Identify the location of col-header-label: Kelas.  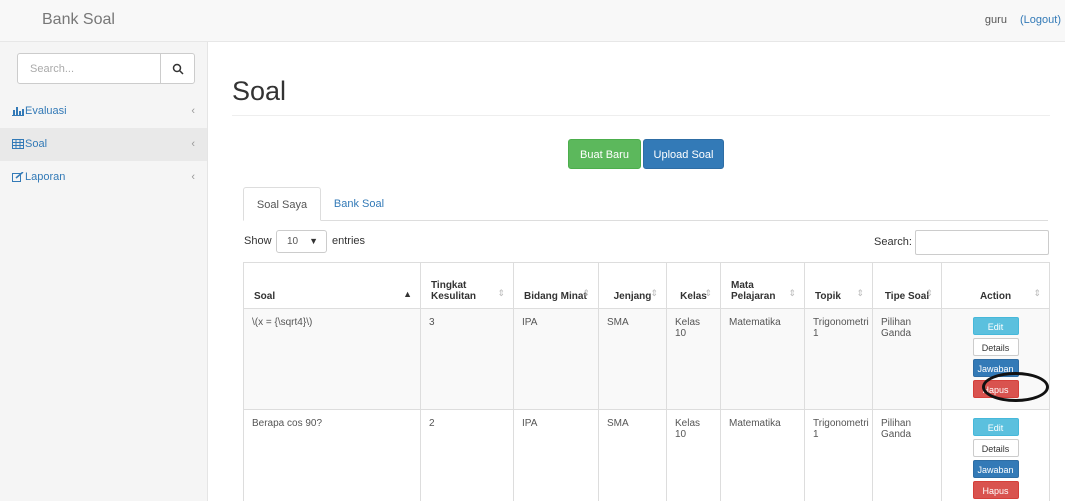
(693, 296).